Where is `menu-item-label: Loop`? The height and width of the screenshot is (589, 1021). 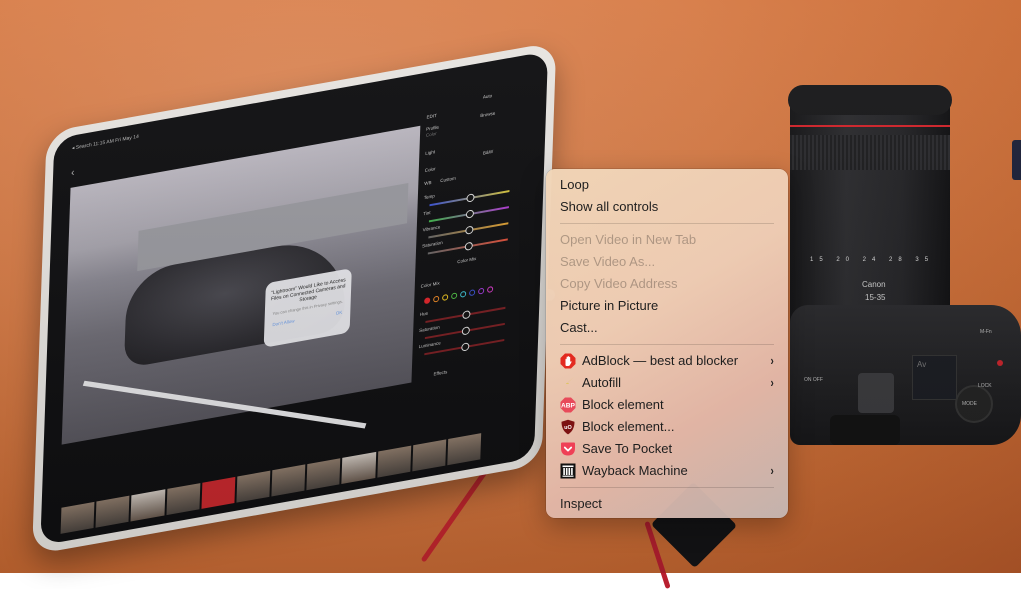 menu-item-label: Loop is located at coordinates (574, 184).